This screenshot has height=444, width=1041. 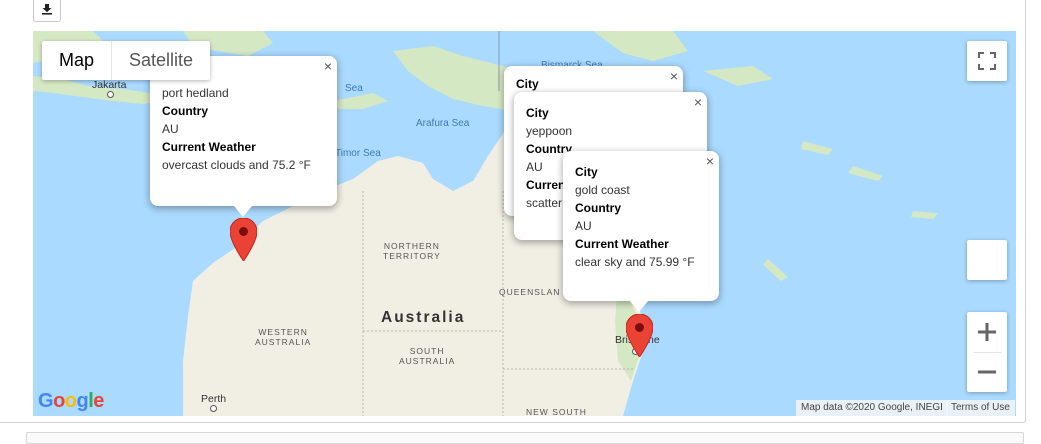 I want to click on country-label-australia: Australia, so click(x=423, y=317).